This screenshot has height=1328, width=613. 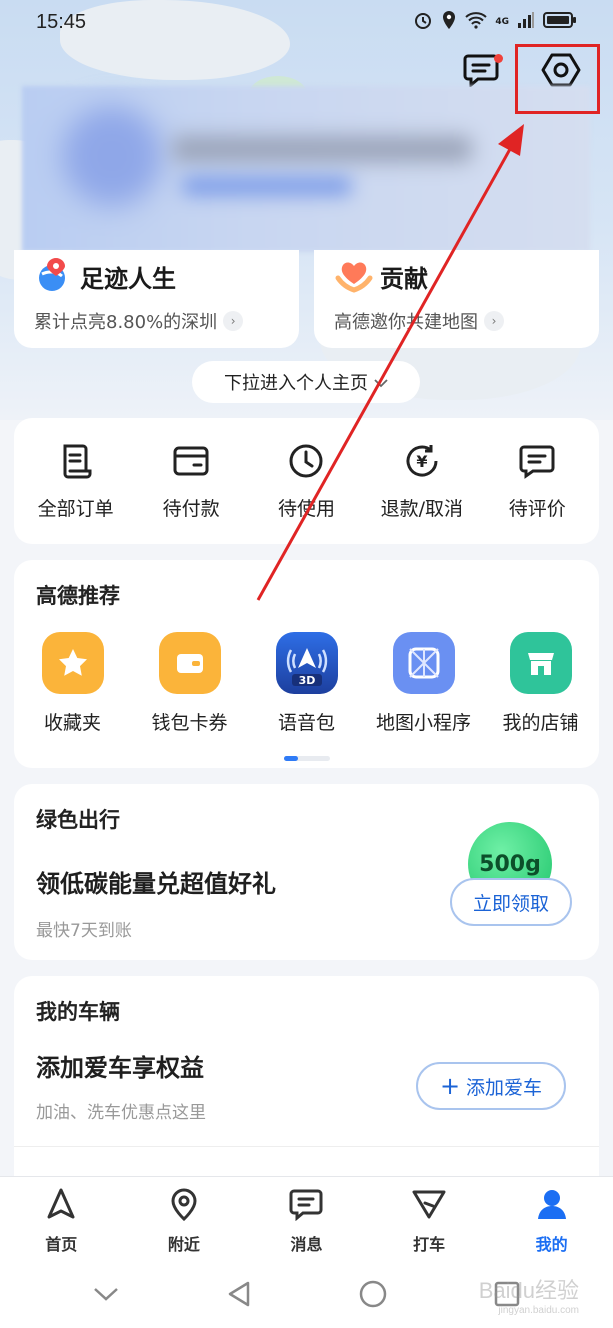 I want to click on orders-card: 全部订单 待付款 待使用 ¥ 退款/取消 待评价, so click(x=306, y=481).